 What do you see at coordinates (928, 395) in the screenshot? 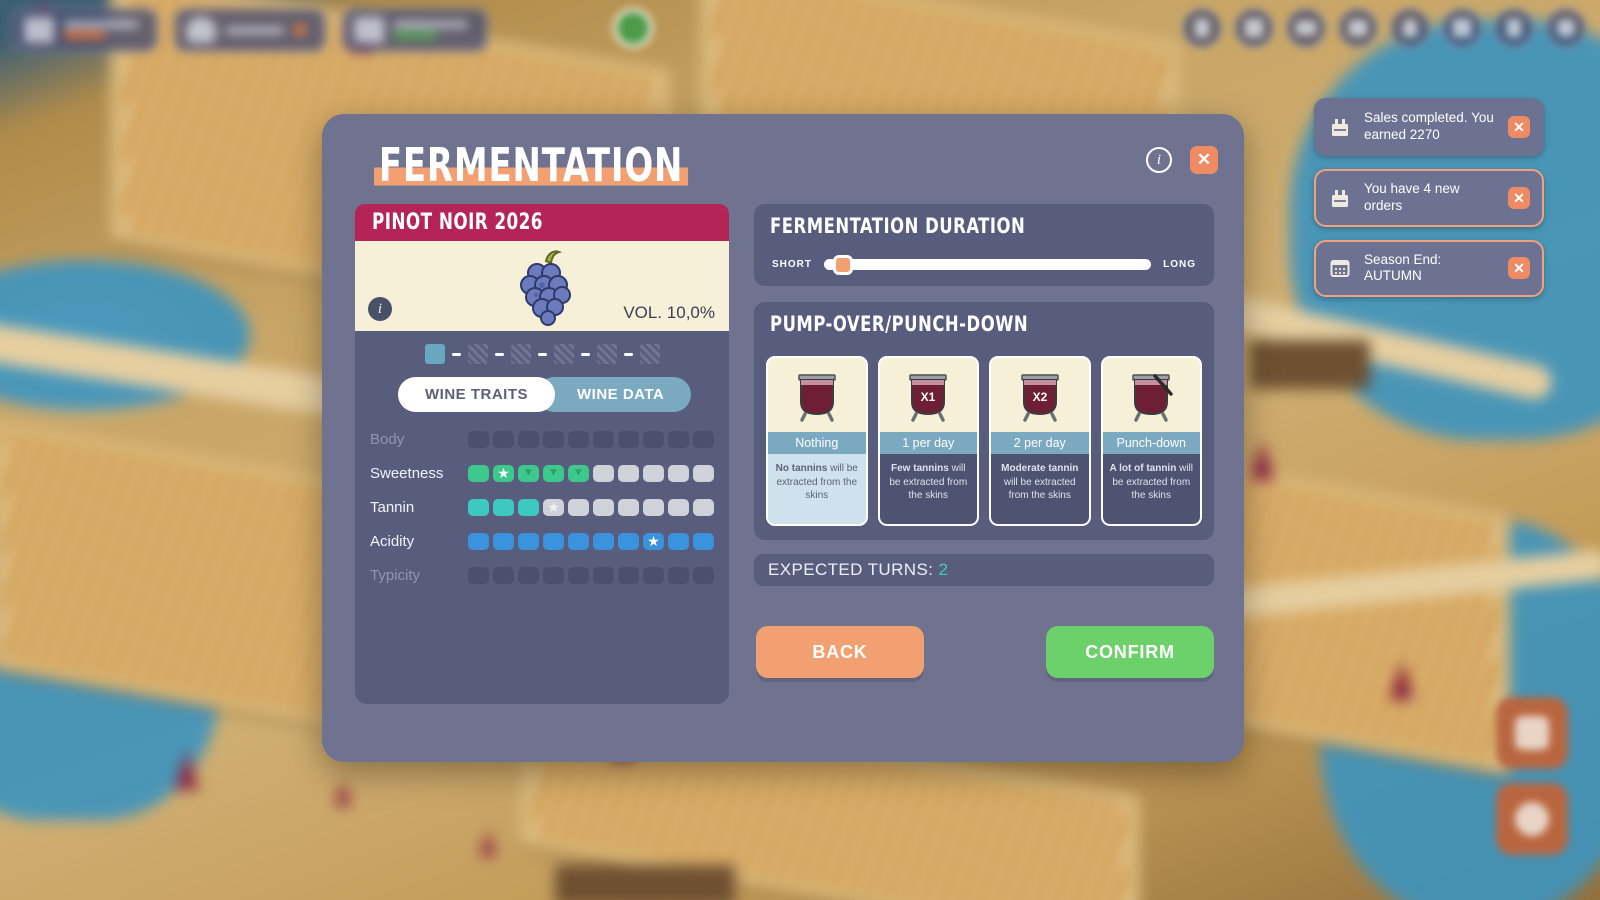
I see `pump-option-image: X1` at bounding box center [928, 395].